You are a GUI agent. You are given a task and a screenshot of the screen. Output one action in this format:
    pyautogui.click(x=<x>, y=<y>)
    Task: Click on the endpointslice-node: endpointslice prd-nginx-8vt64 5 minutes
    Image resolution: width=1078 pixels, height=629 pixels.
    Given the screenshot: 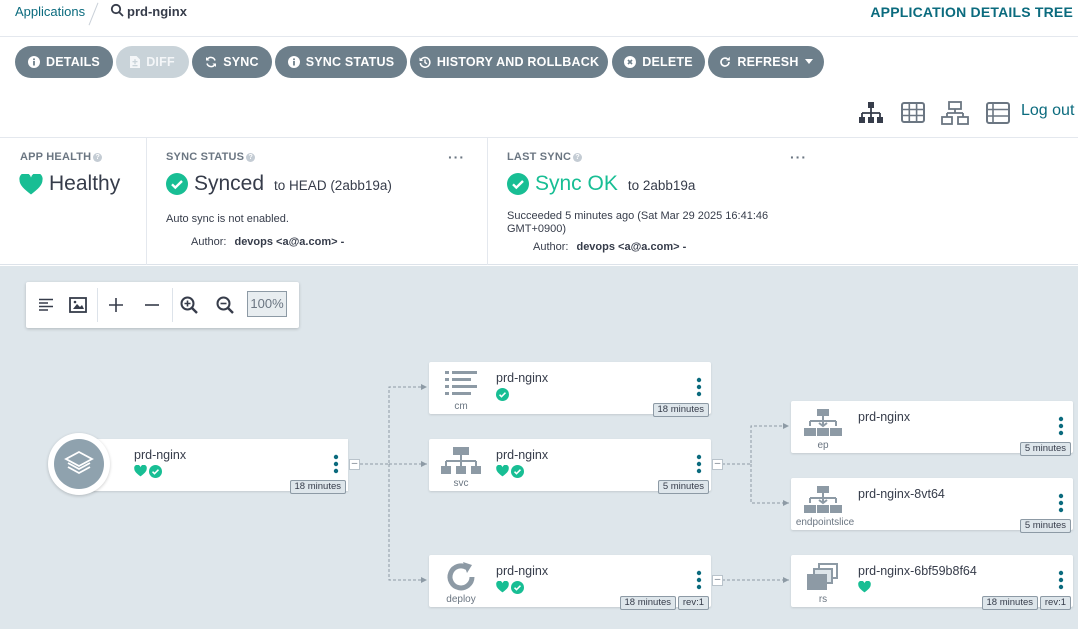 What is the action you would take?
    pyautogui.click(x=932, y=505)
    